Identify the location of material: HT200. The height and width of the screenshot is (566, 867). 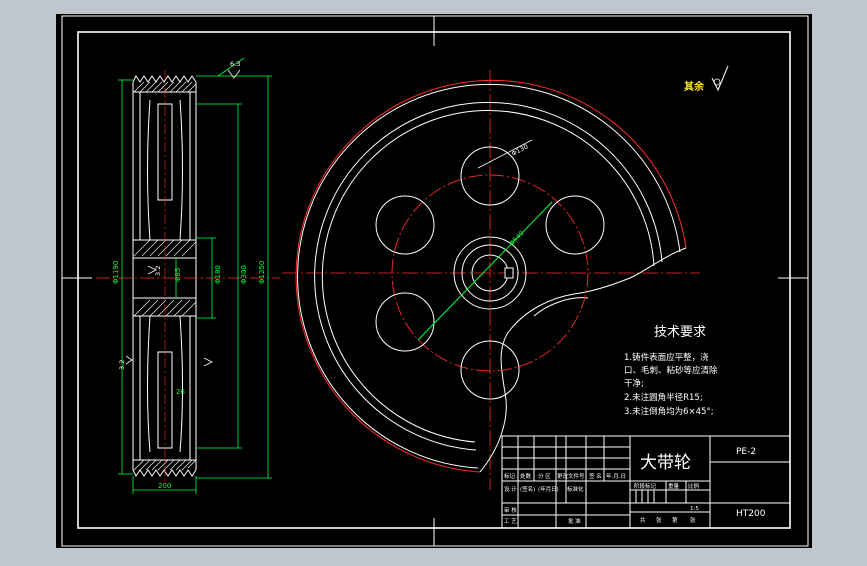
(751, 514).